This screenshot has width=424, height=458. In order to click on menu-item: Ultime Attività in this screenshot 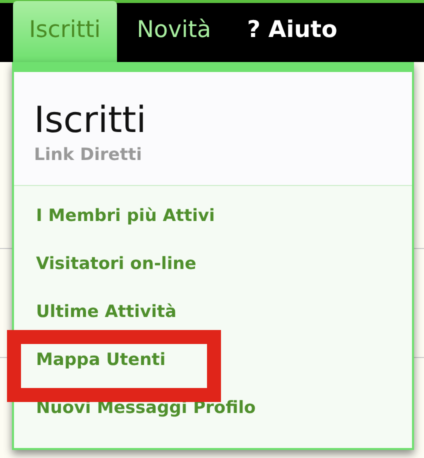, I will do `click(213, 312)`.